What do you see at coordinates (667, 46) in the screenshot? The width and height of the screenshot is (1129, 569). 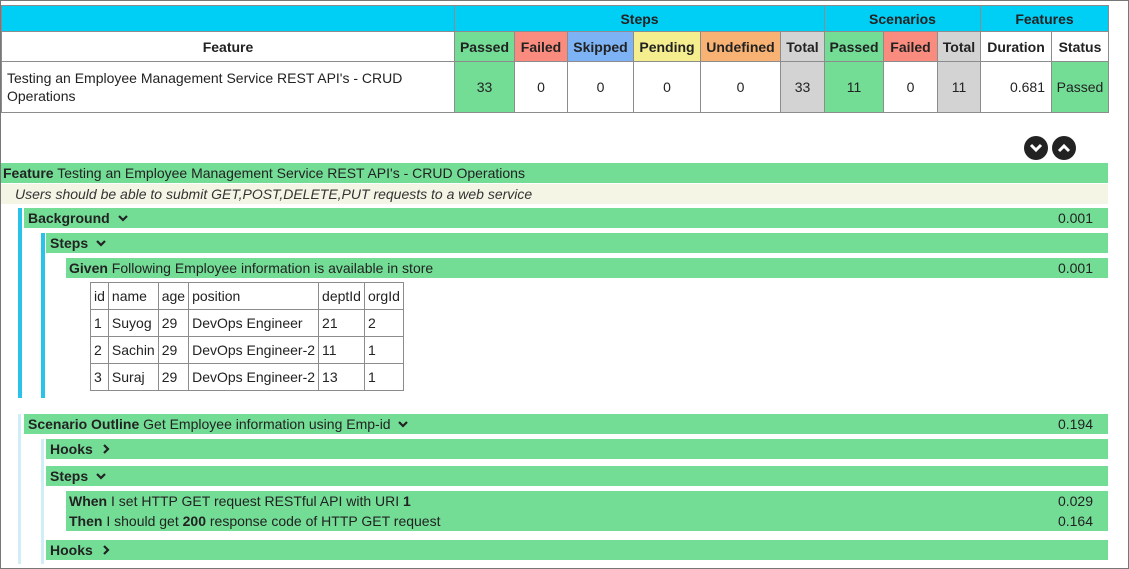 I see `steps-pending-header: Pending` at bounding box center [667, 46].